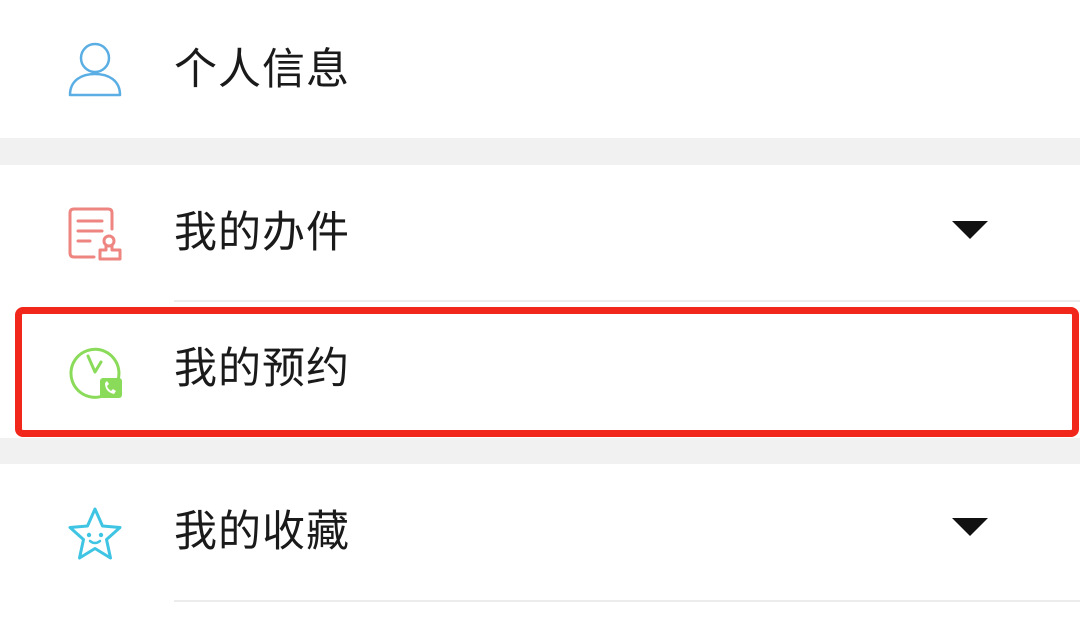  I want to click on menu-item-label: 个人信息, so click(262, 70).